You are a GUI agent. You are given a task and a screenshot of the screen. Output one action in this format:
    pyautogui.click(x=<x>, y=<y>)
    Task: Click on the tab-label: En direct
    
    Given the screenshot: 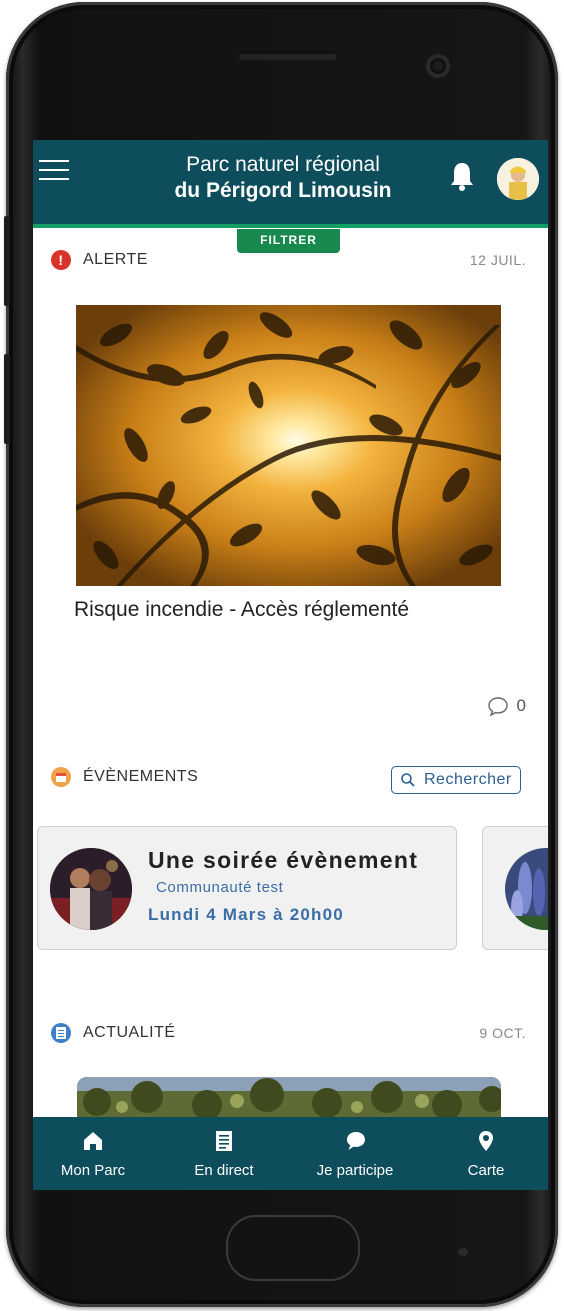 What is the action you would take?
    pyautogui.click(x=224, y=1170)
    